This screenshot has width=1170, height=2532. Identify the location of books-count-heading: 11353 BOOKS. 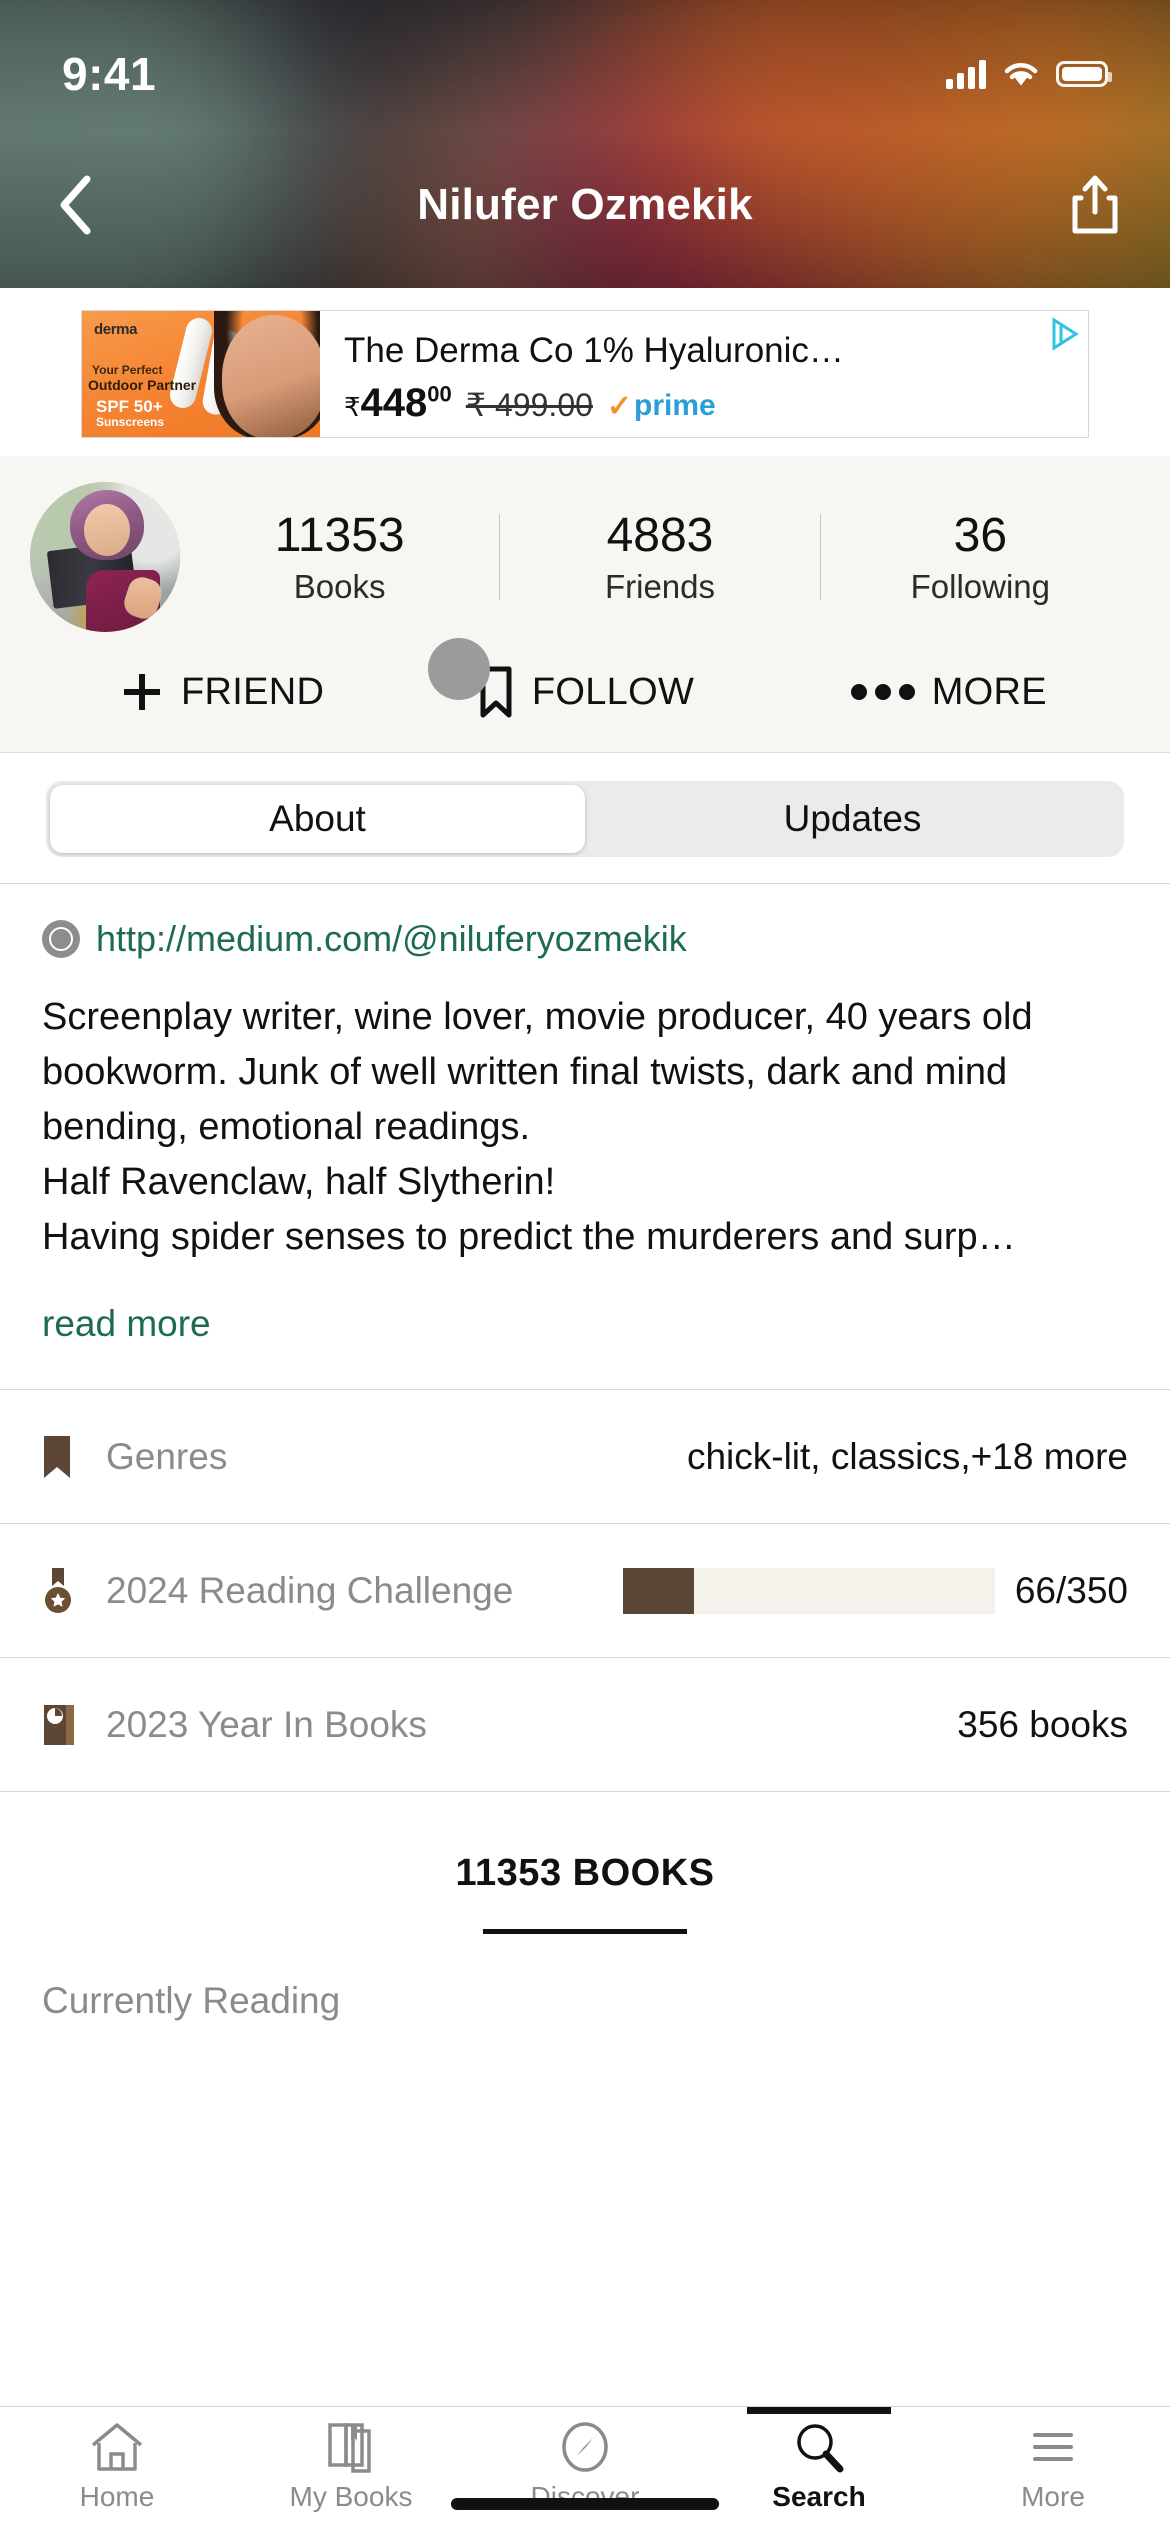
(585, 1873).